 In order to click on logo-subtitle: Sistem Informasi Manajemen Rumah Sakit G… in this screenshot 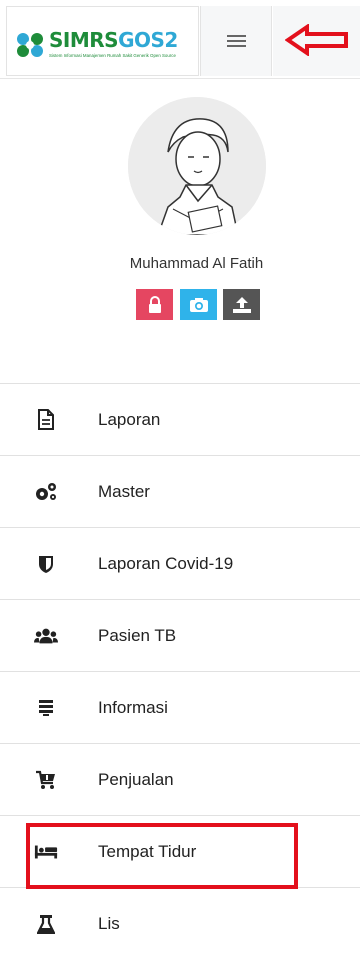, I will do `click(112, 55)`.